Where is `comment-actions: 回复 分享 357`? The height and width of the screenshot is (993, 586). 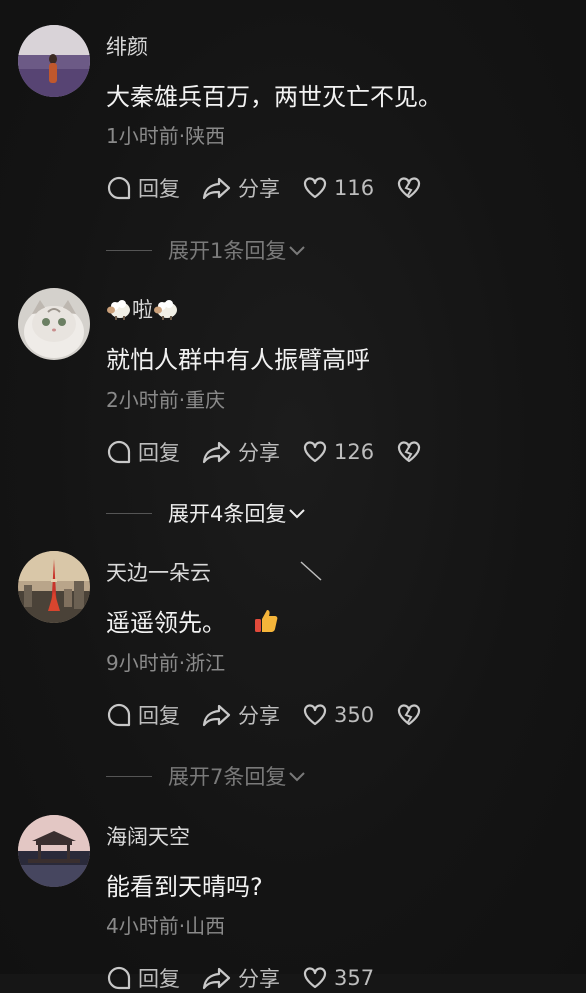 comment-actions: 回复 分享 357 is located at coordinates (251, 978).